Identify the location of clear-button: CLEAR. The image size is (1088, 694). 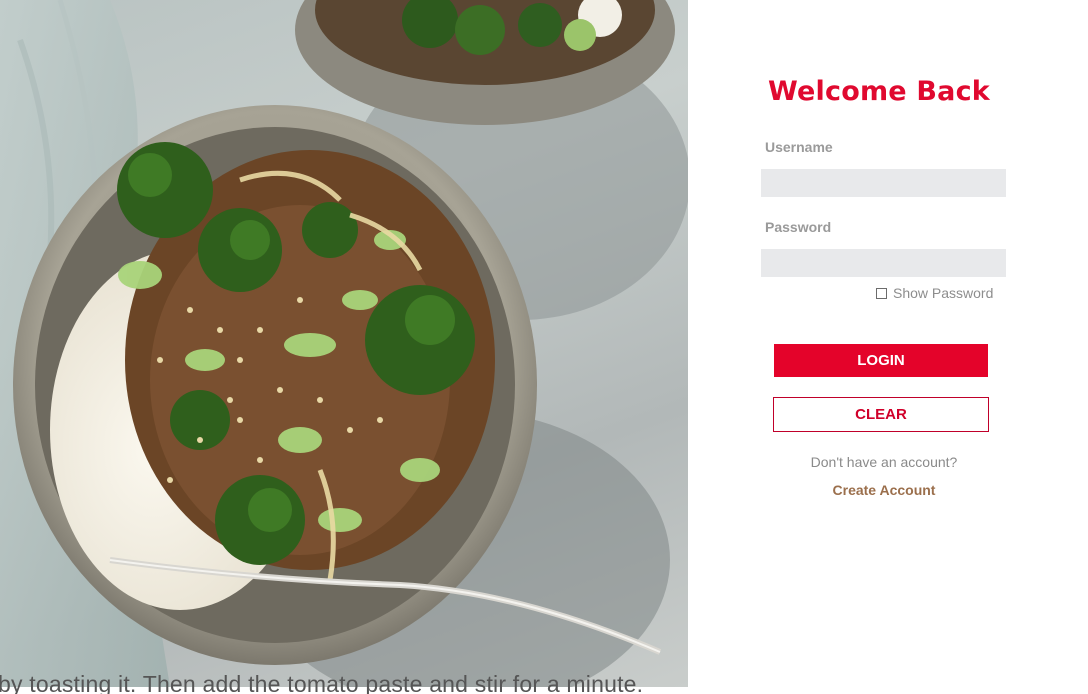
(881, 414).